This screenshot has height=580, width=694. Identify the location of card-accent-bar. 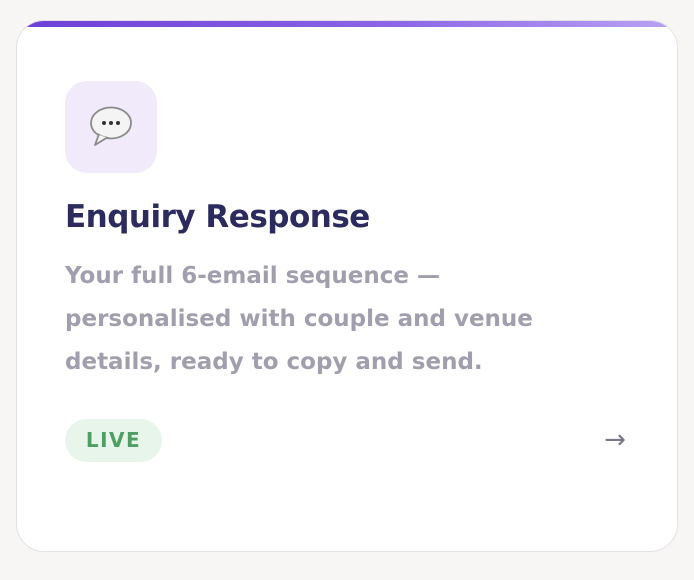
(347, 24).